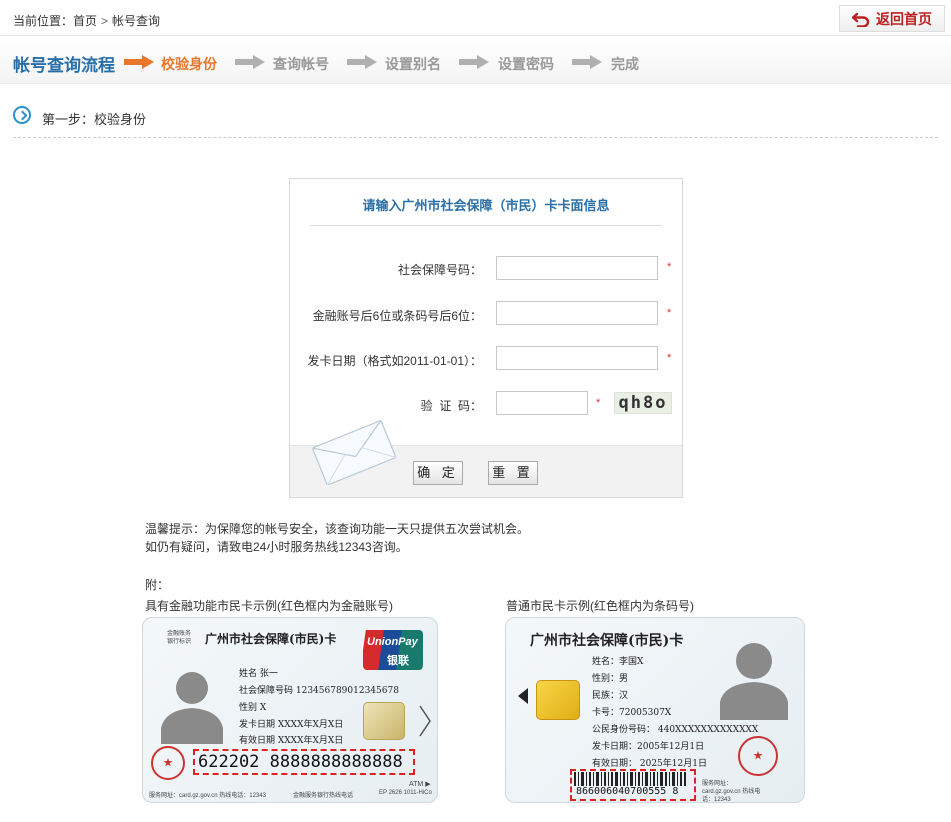 This screenshot has height=822, width=951. Describe the element at coordinates (136, 21) in the screenshot. I see `breadcrumb-current: 帐号查询` at that location.